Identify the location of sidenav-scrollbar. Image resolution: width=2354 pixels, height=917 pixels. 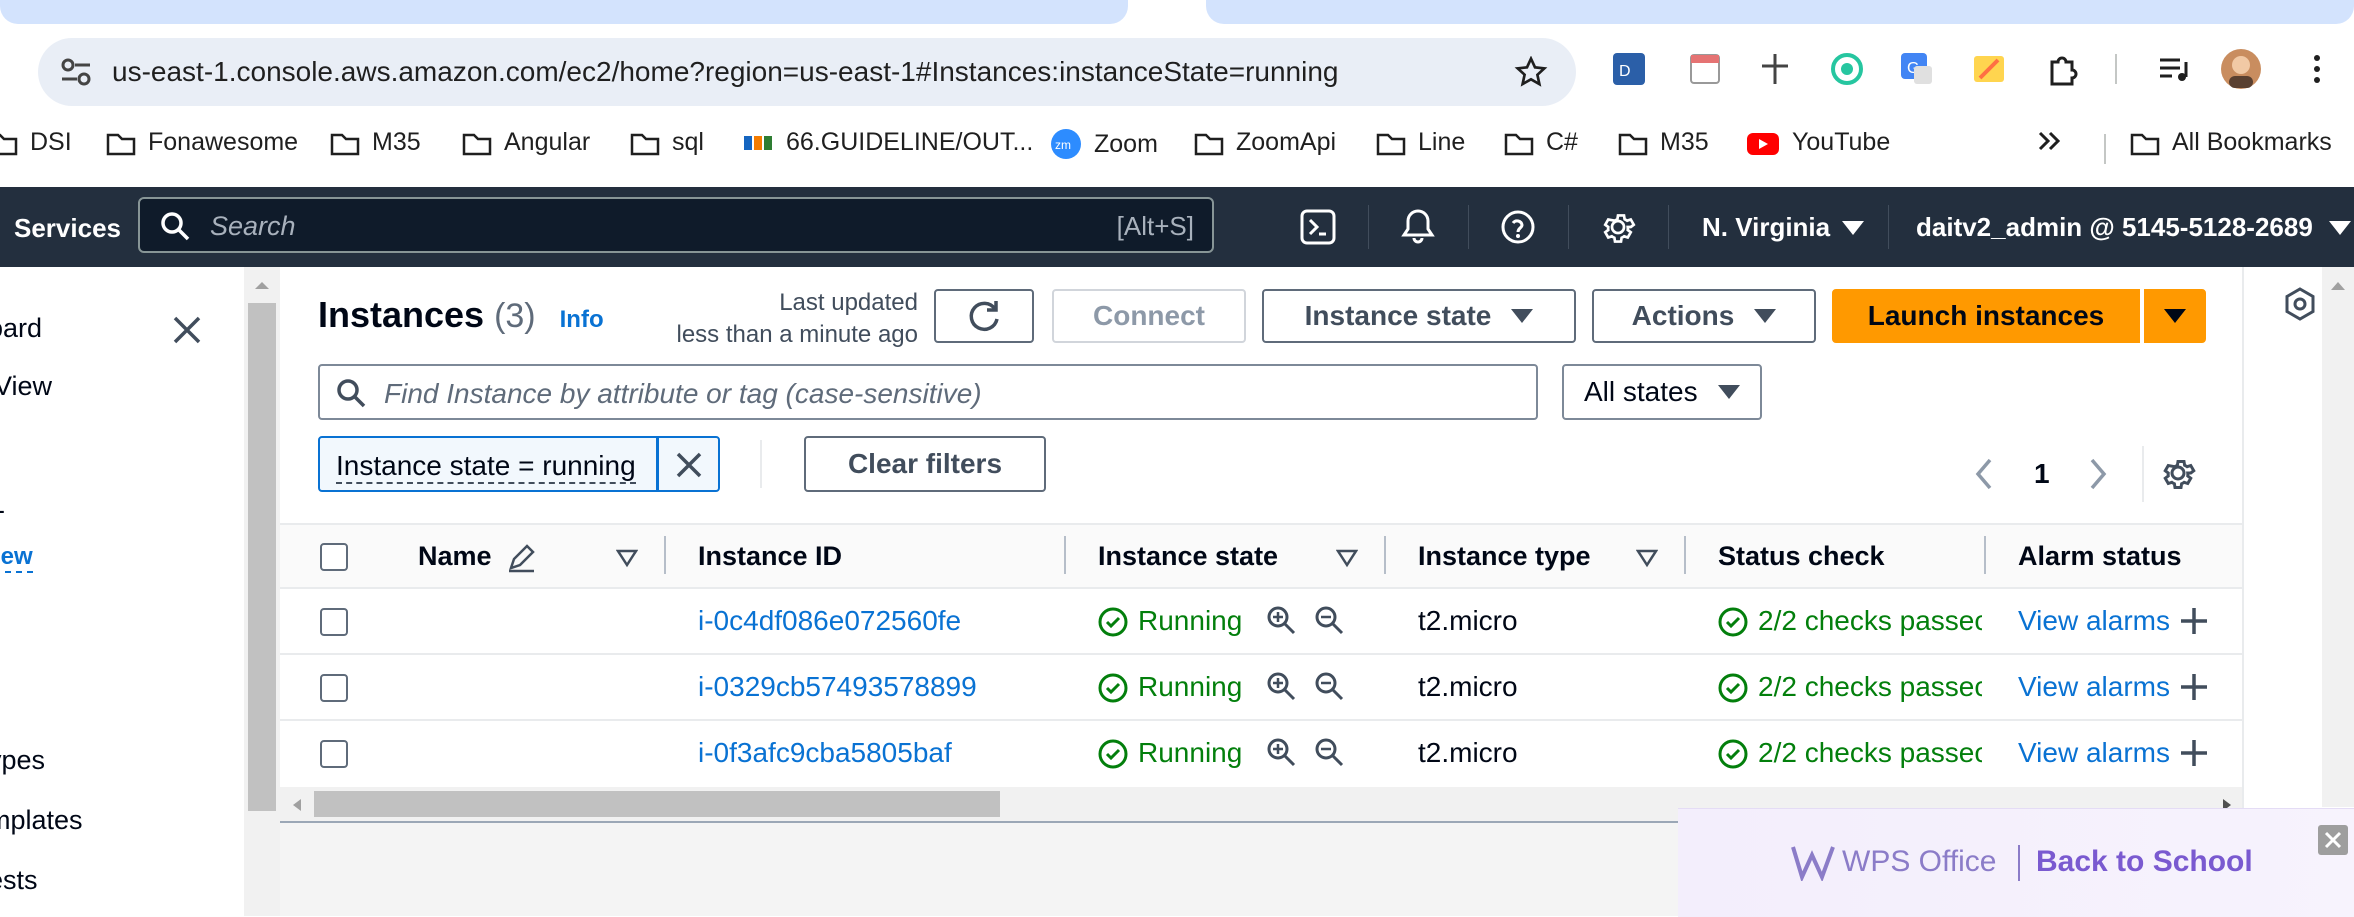
(262, 591).